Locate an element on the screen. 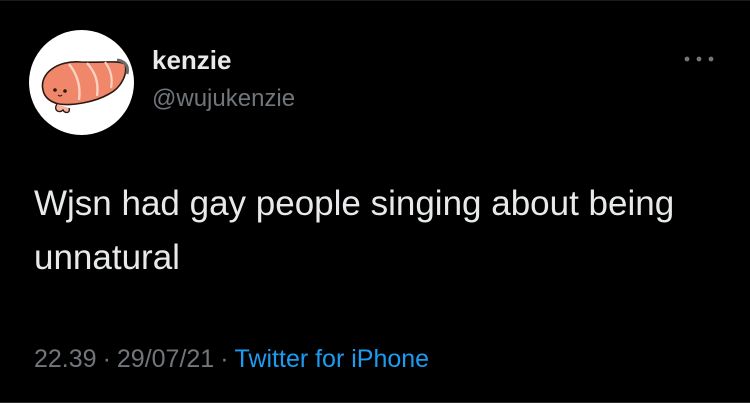 The image size is (750, 403). avatar is located at coordinates (81, 82).